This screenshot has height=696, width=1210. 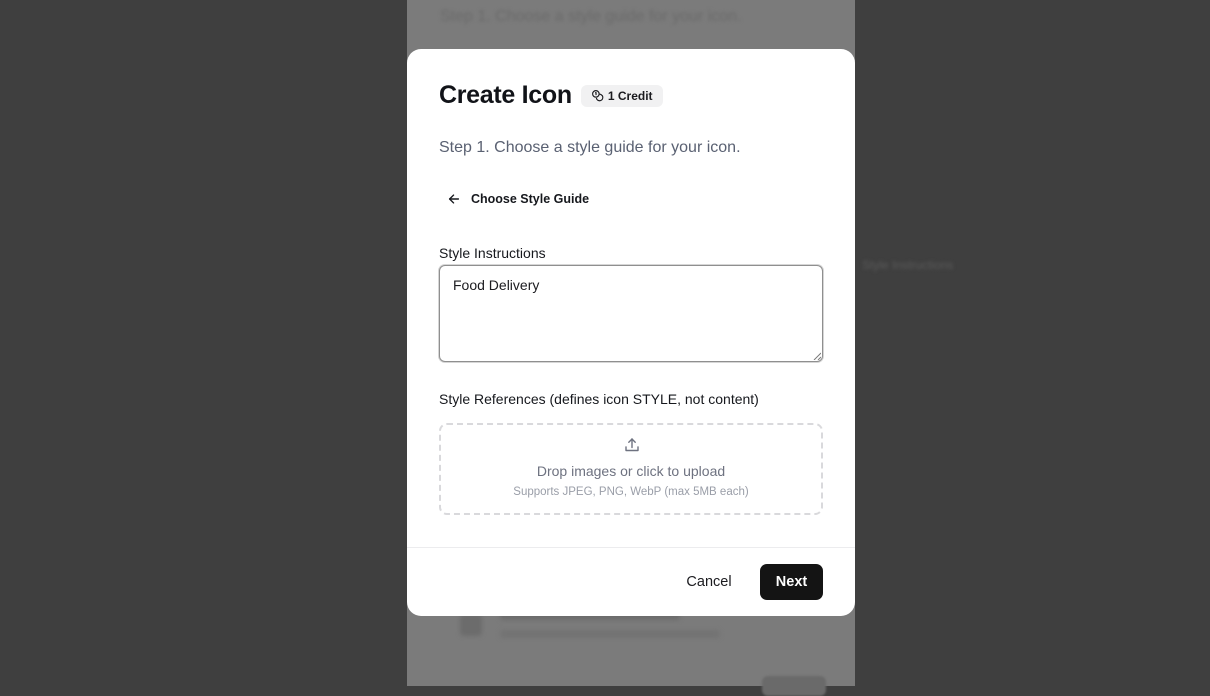 What do you see at coordinates (631, 313) in the screenshot?
I see `style-instructions-input` at bounding box center [631, 313].